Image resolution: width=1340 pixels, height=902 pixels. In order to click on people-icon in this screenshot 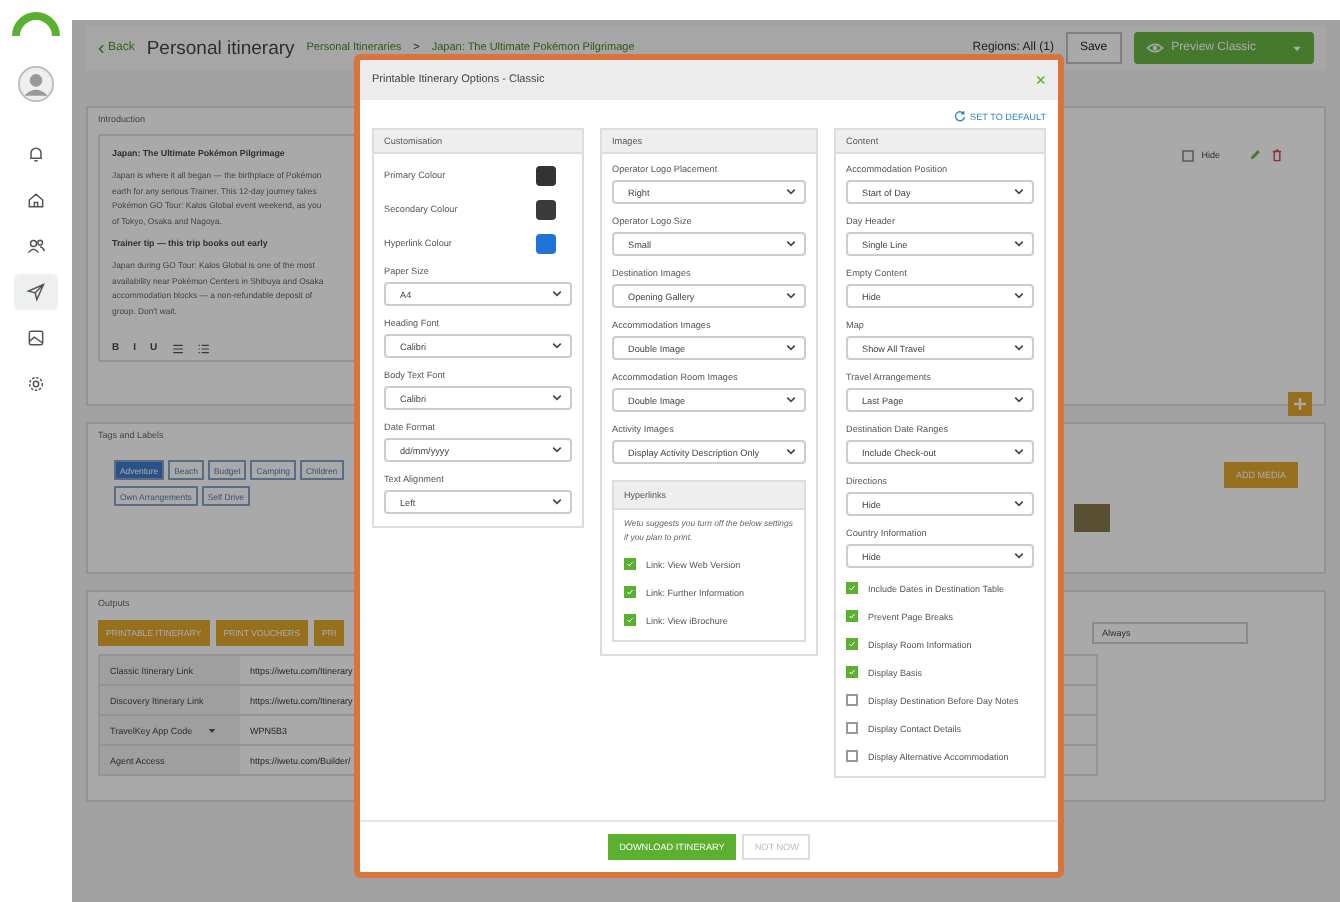, I will do `click(36, 246)`.